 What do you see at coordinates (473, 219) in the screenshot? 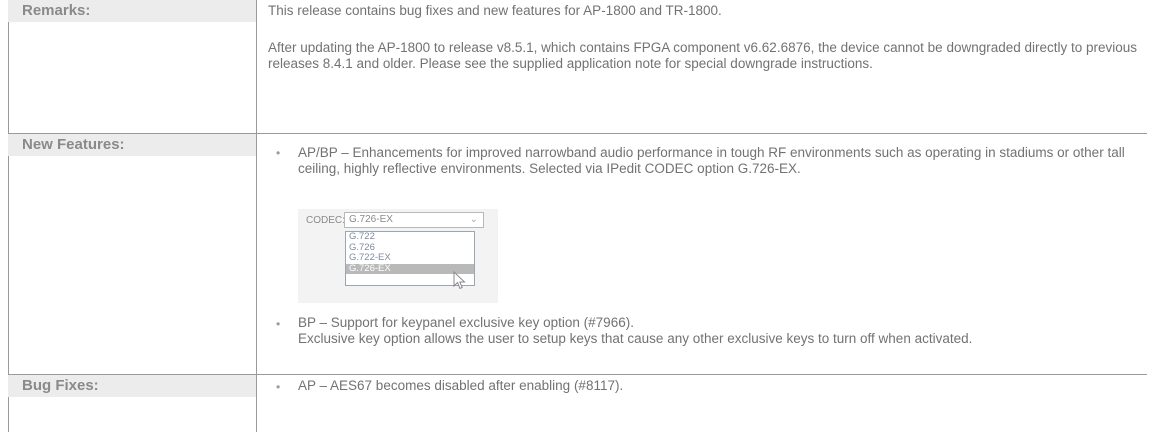
I see `chevron-down-icon: ⌄` at bounding box center [473, 219].